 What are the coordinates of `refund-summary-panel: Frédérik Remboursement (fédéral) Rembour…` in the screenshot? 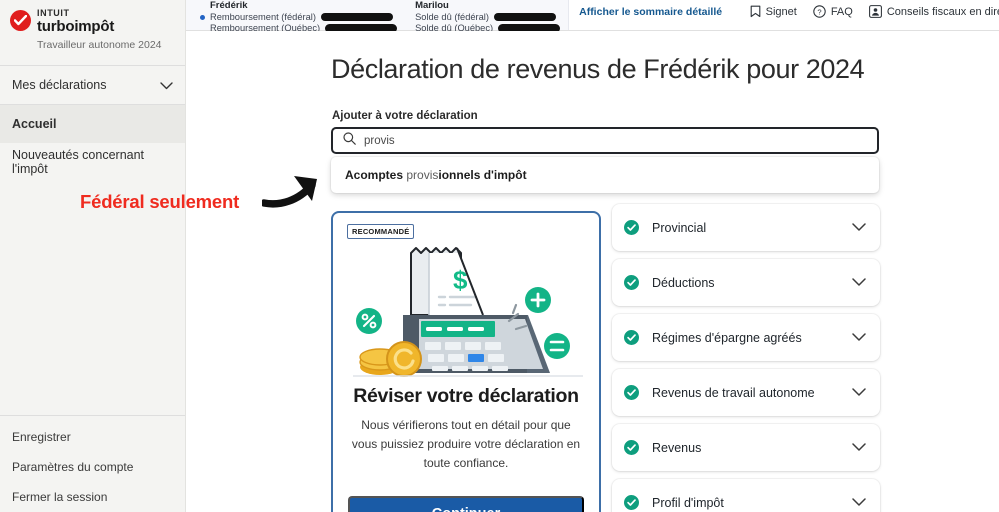 It's located at (378, 17).